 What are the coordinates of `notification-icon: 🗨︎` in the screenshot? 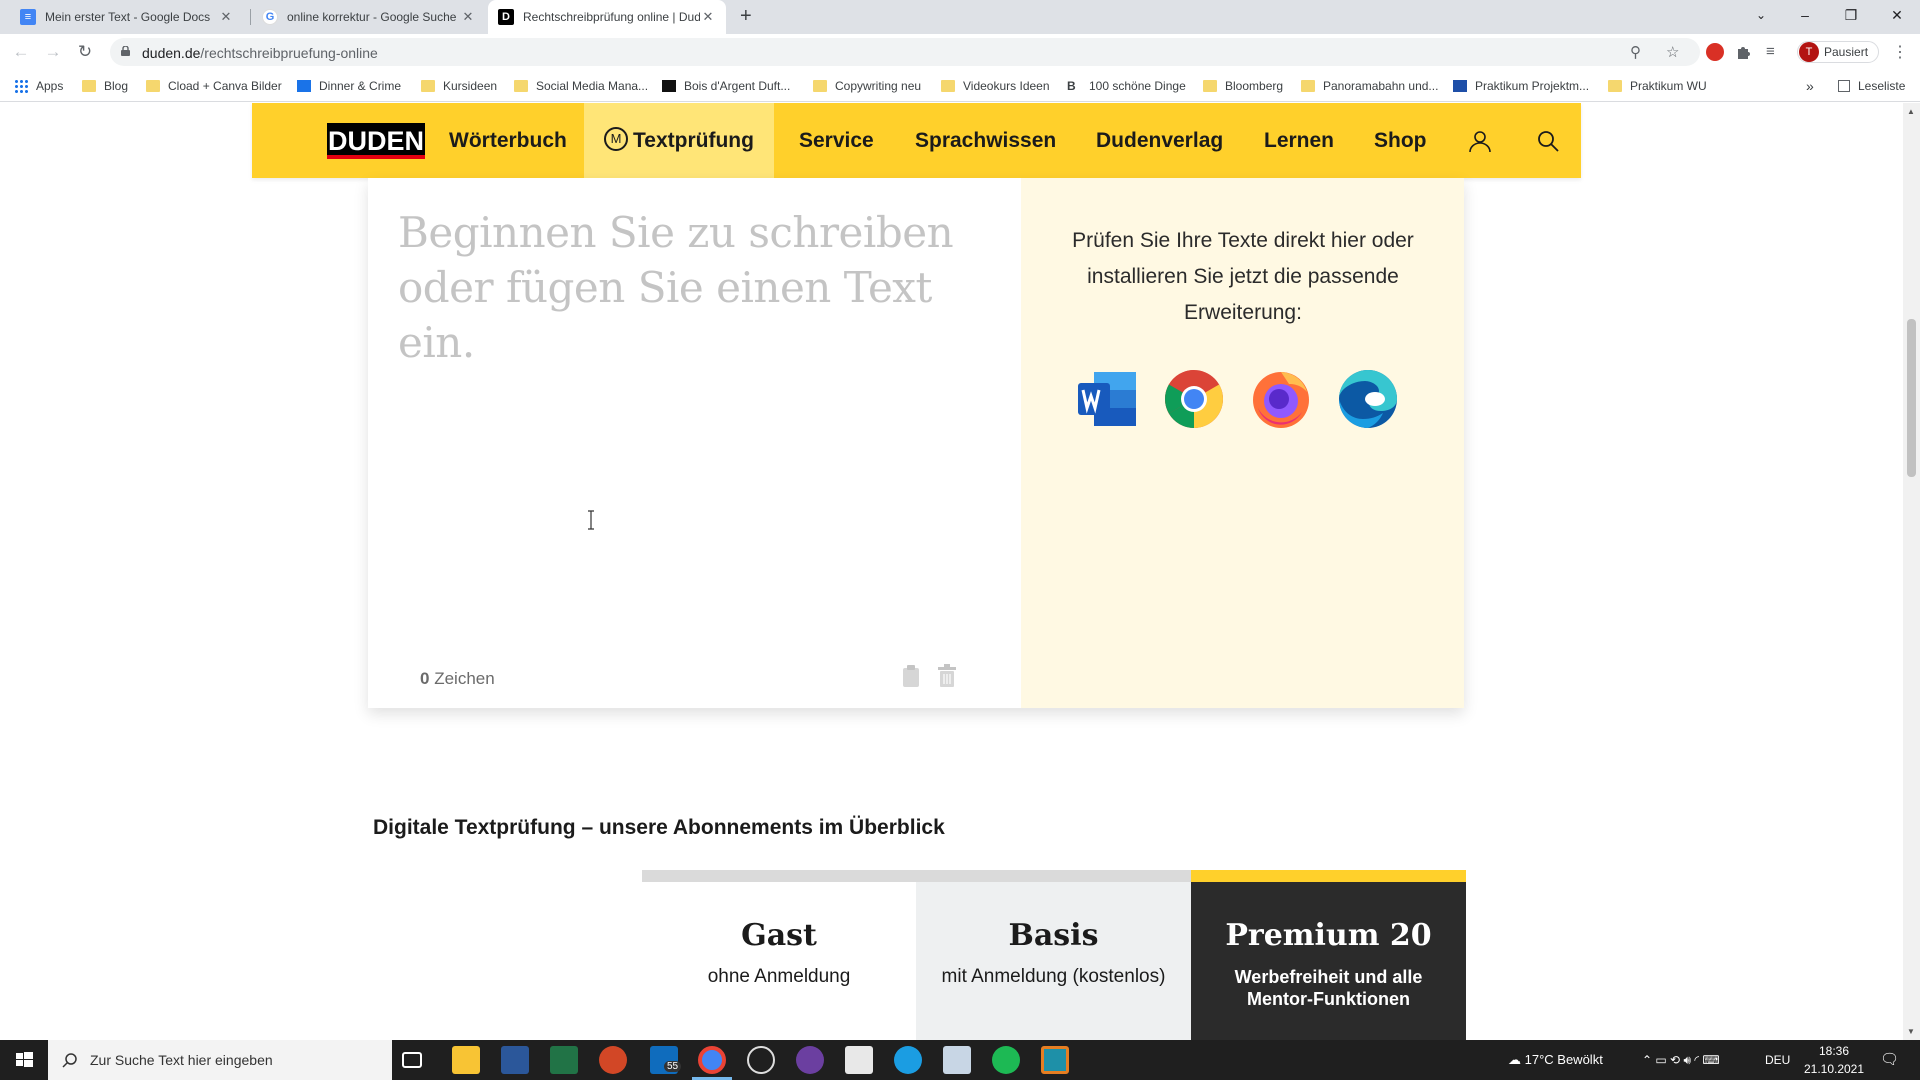 It's located at (1889, 1060).